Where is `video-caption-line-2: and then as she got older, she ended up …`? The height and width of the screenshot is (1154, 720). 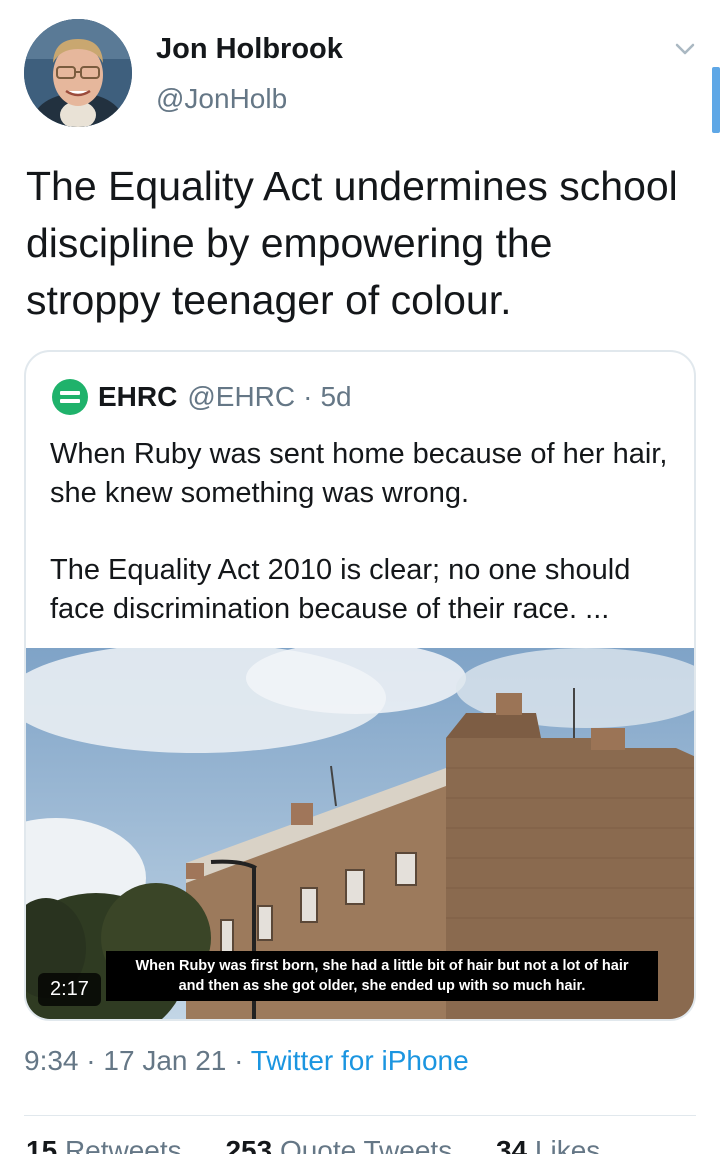
video-caption-line-2: and then as she got older, she ended up … is located at coordinates (382, 986).